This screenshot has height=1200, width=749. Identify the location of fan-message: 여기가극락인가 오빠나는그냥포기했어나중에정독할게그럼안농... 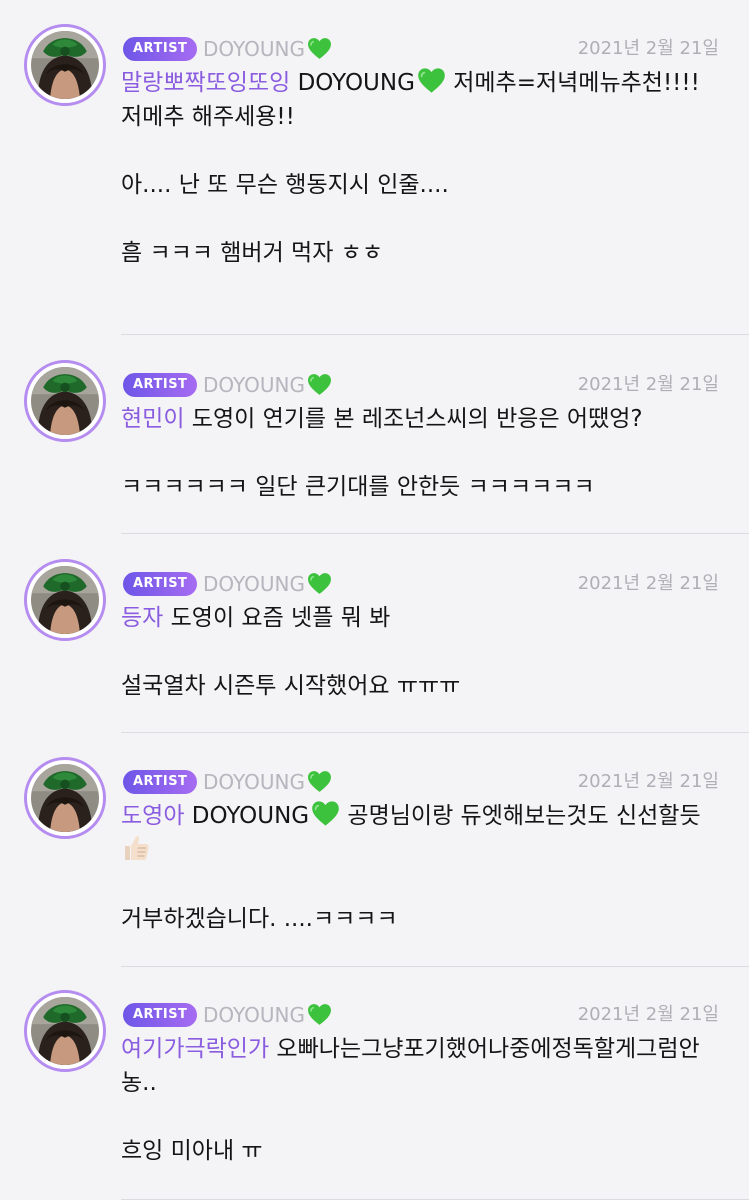
(420, 1066).